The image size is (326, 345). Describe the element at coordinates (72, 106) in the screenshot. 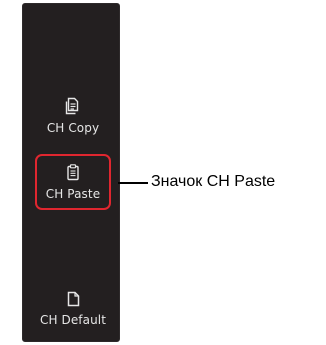

I see `copy-icon` at that location.